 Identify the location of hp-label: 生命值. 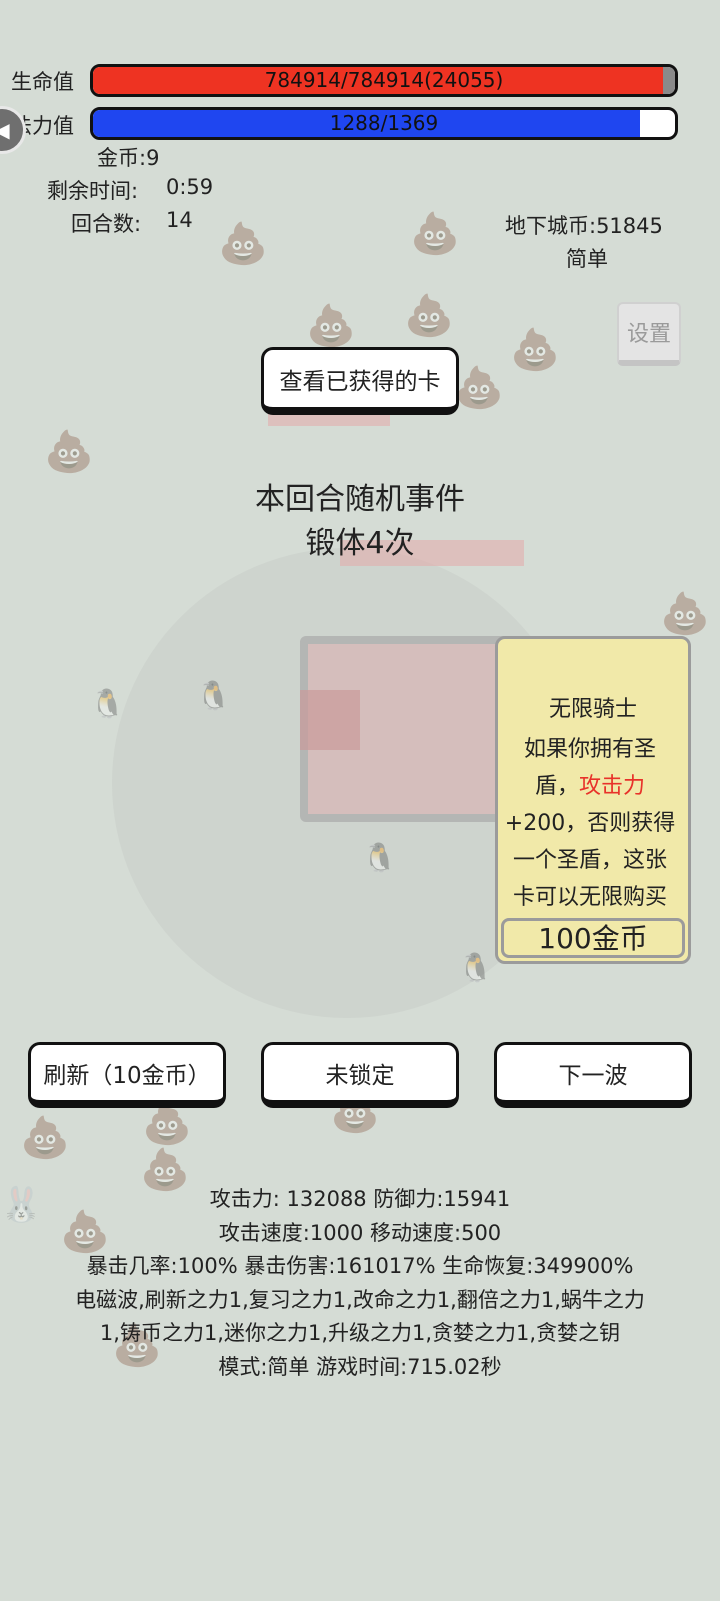
(42, 82).